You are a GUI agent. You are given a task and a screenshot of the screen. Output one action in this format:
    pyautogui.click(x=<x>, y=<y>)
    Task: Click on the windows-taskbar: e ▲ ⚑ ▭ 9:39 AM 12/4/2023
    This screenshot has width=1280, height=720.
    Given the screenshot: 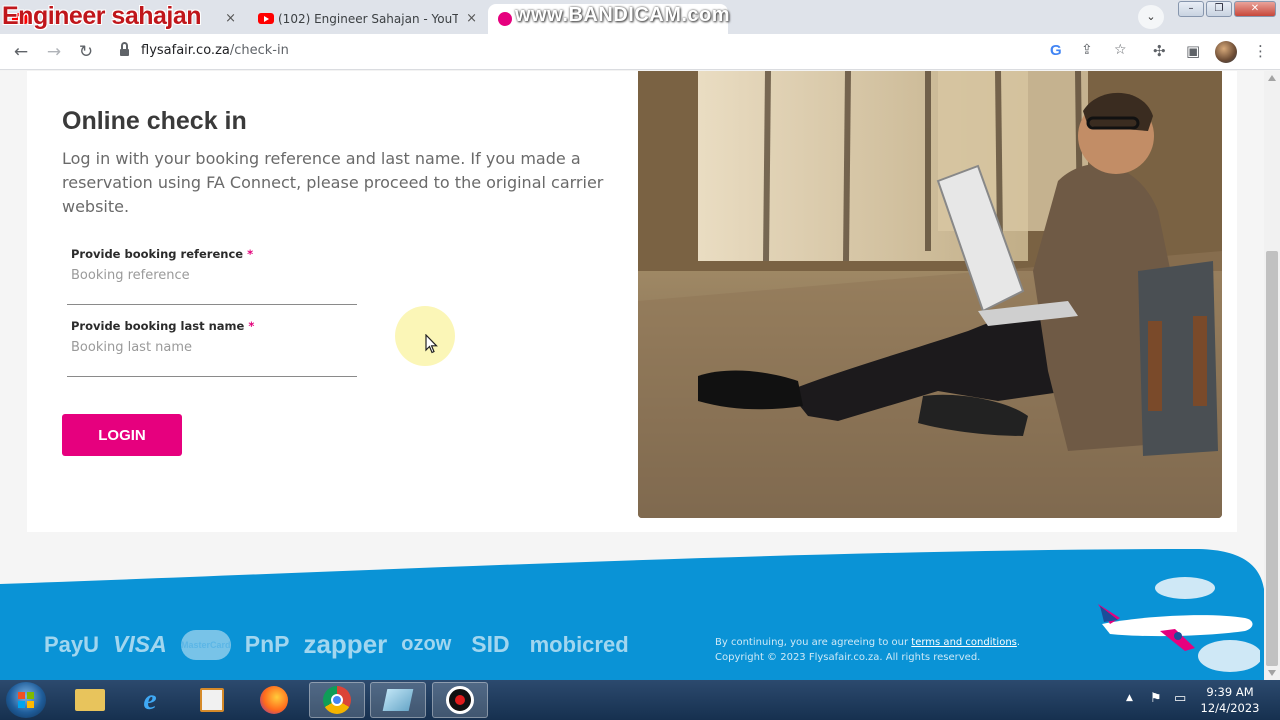 What is the action you would take?
    pyautogui.click(x=640, y=700)
    